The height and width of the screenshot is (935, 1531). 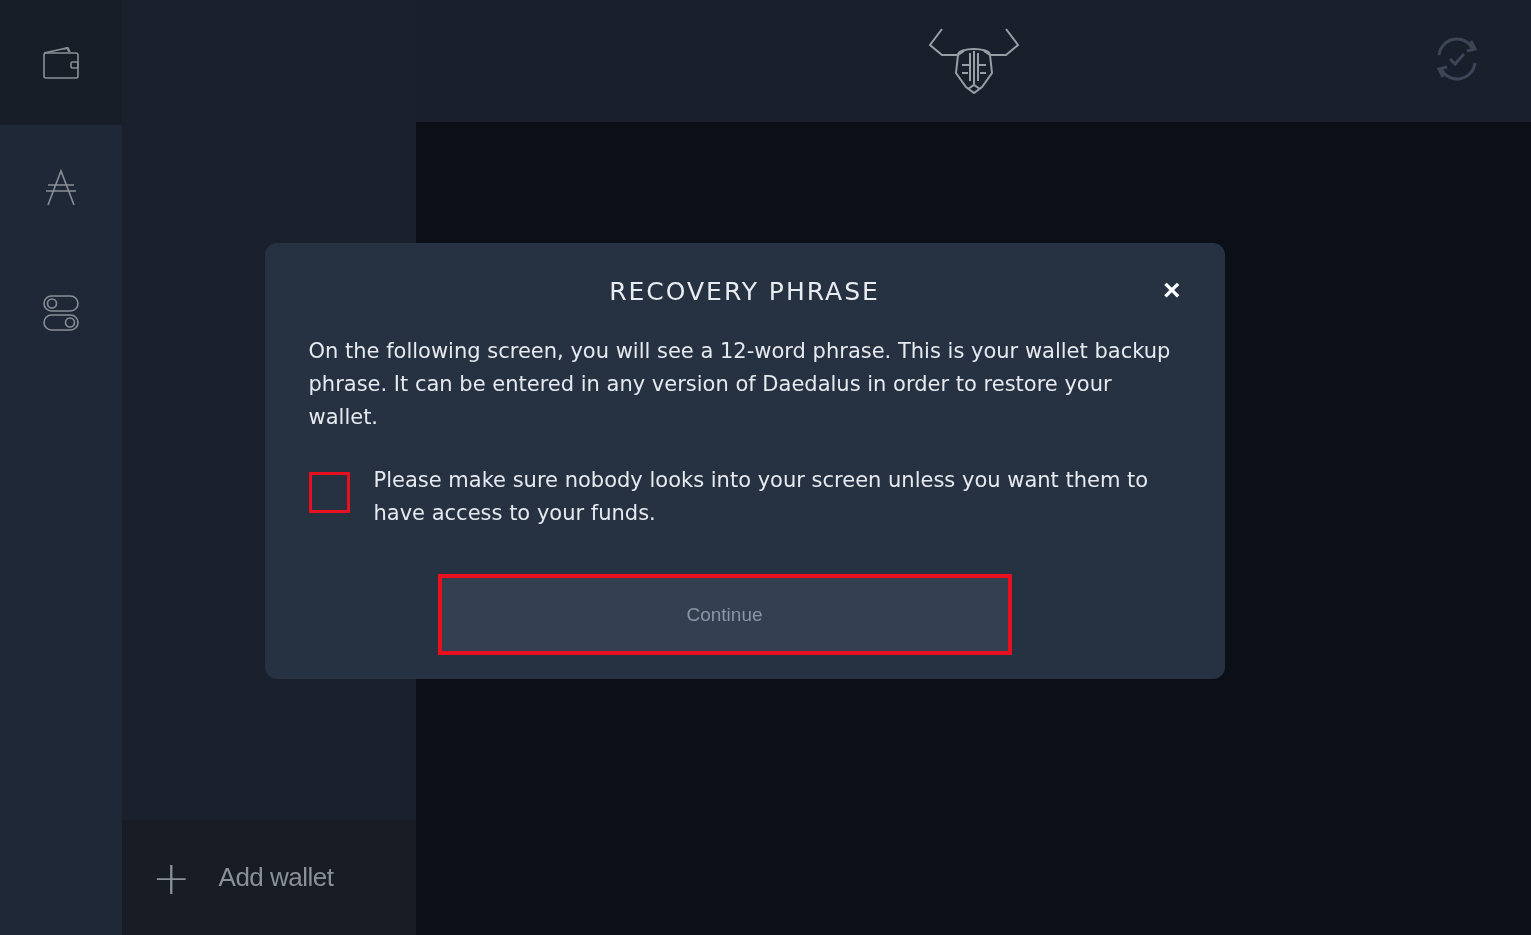 I want to click on dialog-message: On the following screen, you will see a 12-word phrase. This is your wallet backup phrase. It can be entered in any version of Daedalus in order to restore your wallet., so click(x=740, y=384).